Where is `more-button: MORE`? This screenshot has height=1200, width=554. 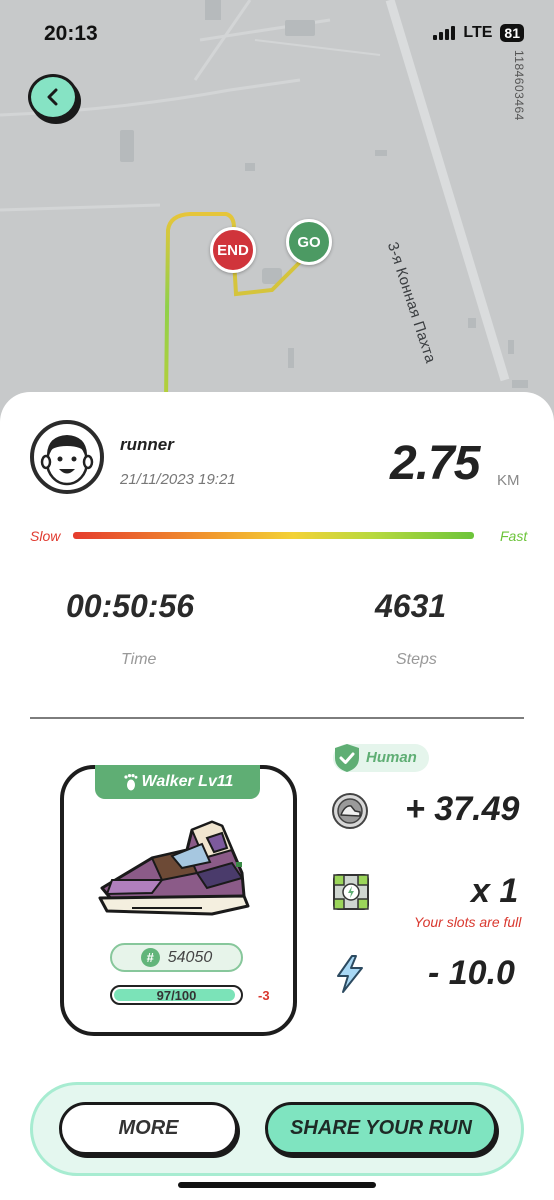
more-button: MORE is located at coordinates (148, 1128).